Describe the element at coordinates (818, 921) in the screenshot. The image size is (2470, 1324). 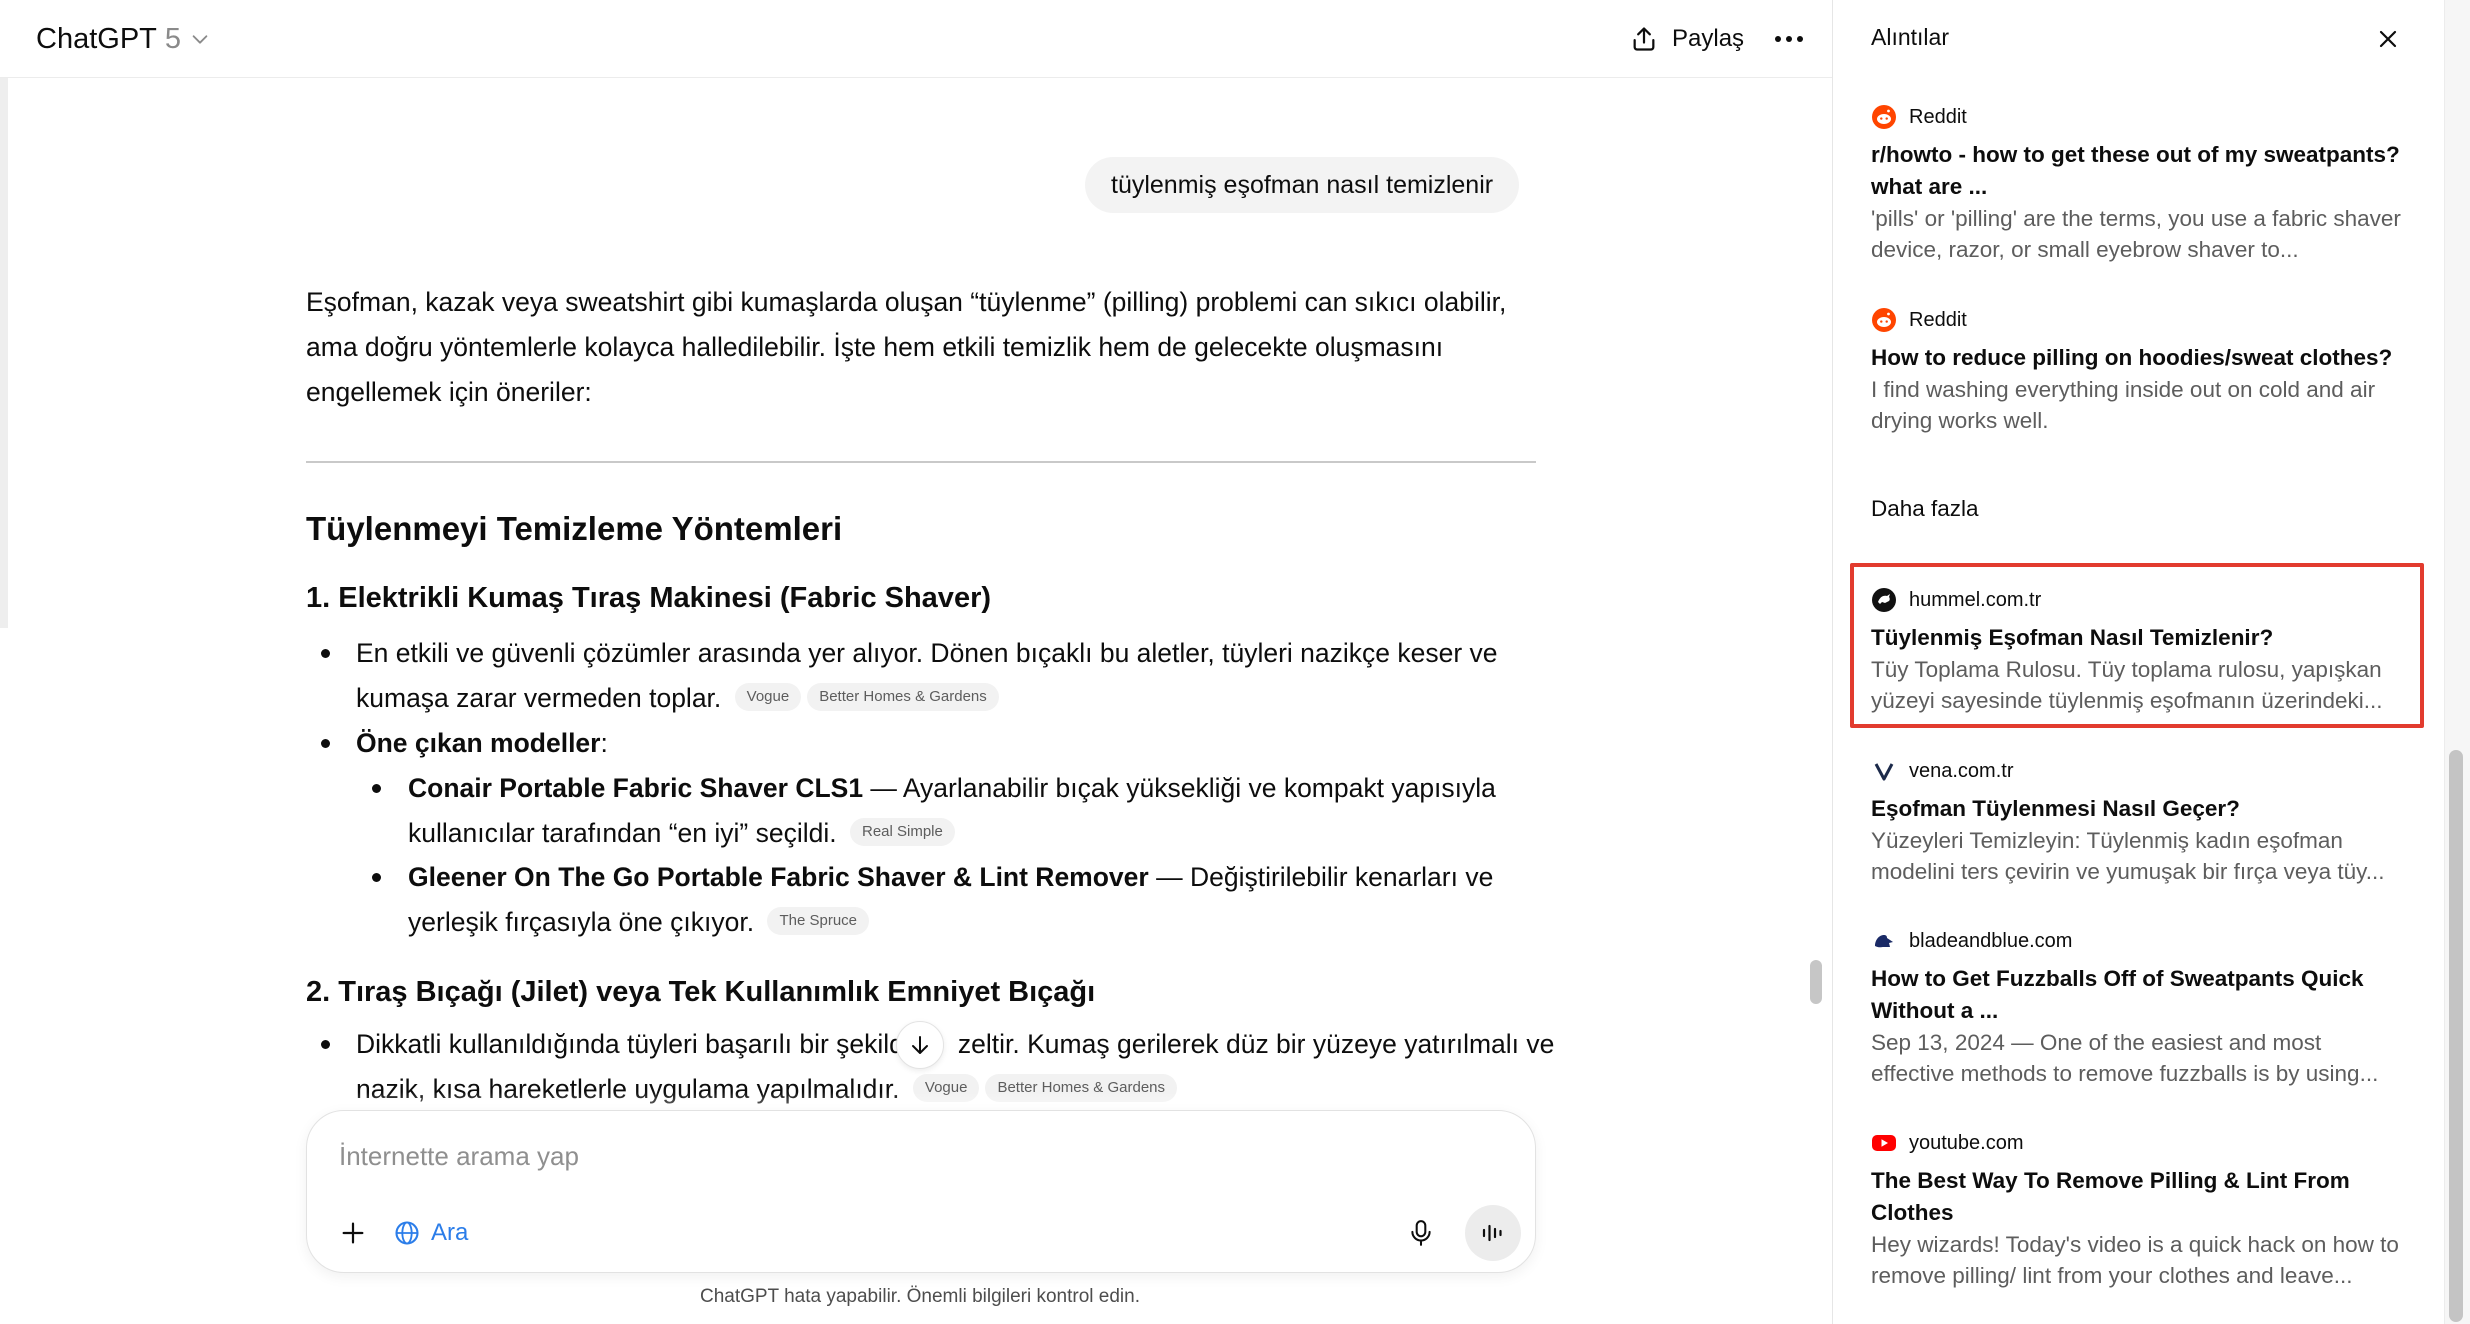
I see `citation-chip: The Spruce` at that location.